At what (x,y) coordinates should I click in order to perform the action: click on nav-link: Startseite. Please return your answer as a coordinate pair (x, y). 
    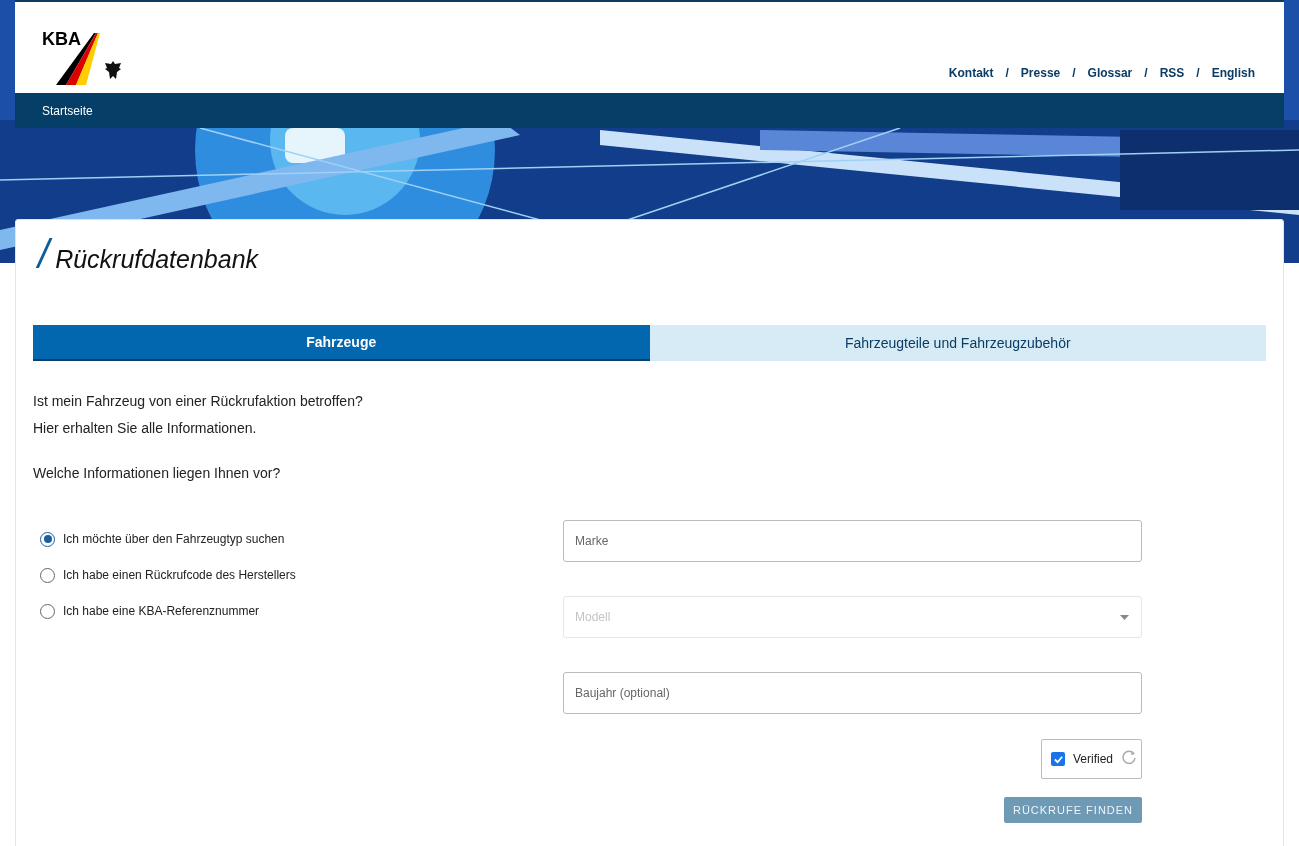
    Looking at the image, I should click on (67, 110).